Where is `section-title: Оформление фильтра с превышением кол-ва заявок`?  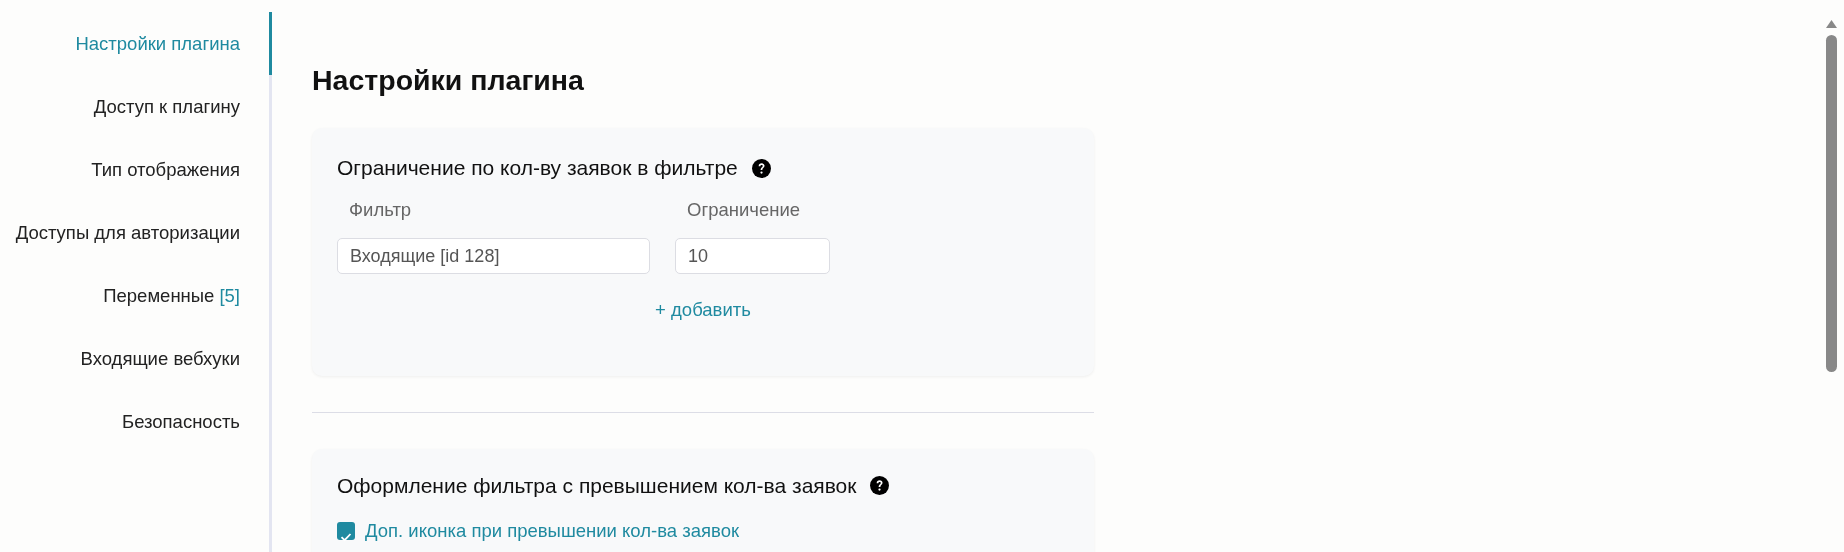 section-title: Оформление фильтра с превышением кол-ва заявок is located at coordinates (597, 485).